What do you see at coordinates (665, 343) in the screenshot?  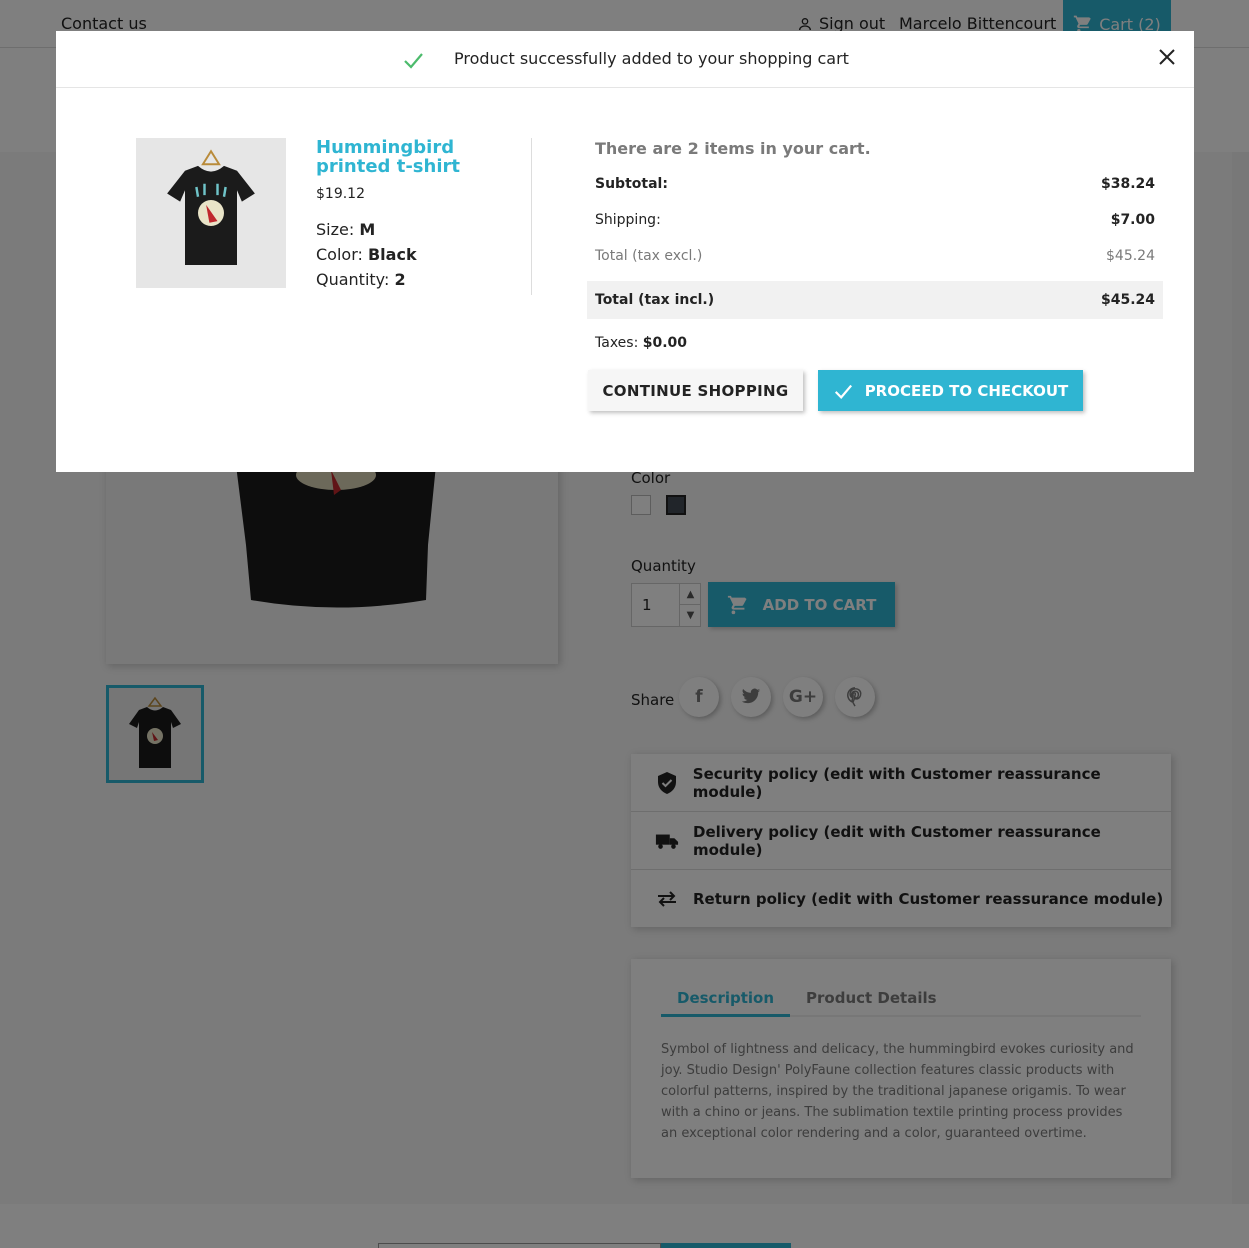 I see `taxes-value: $0.00` at bounding box center [665, 343].